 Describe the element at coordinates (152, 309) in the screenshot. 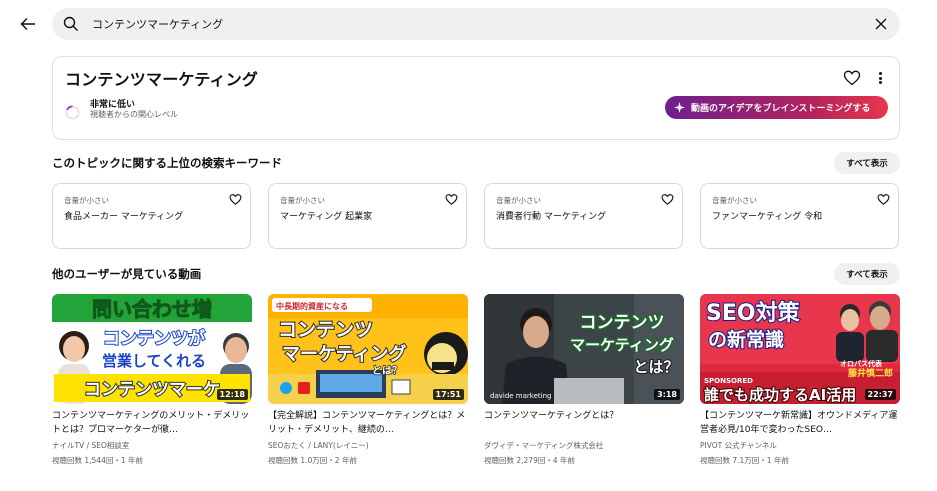

I see `thumbnail-text: 問い合わせ増` at that location.